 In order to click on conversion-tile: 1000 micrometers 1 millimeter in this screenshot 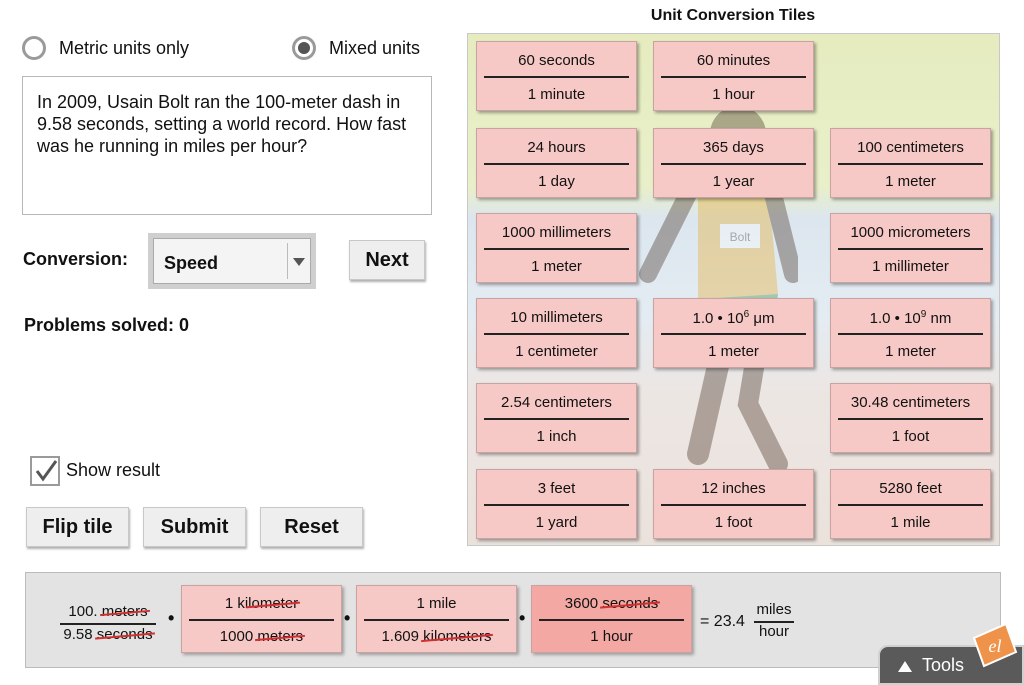, I will do `click(910, 248)`.